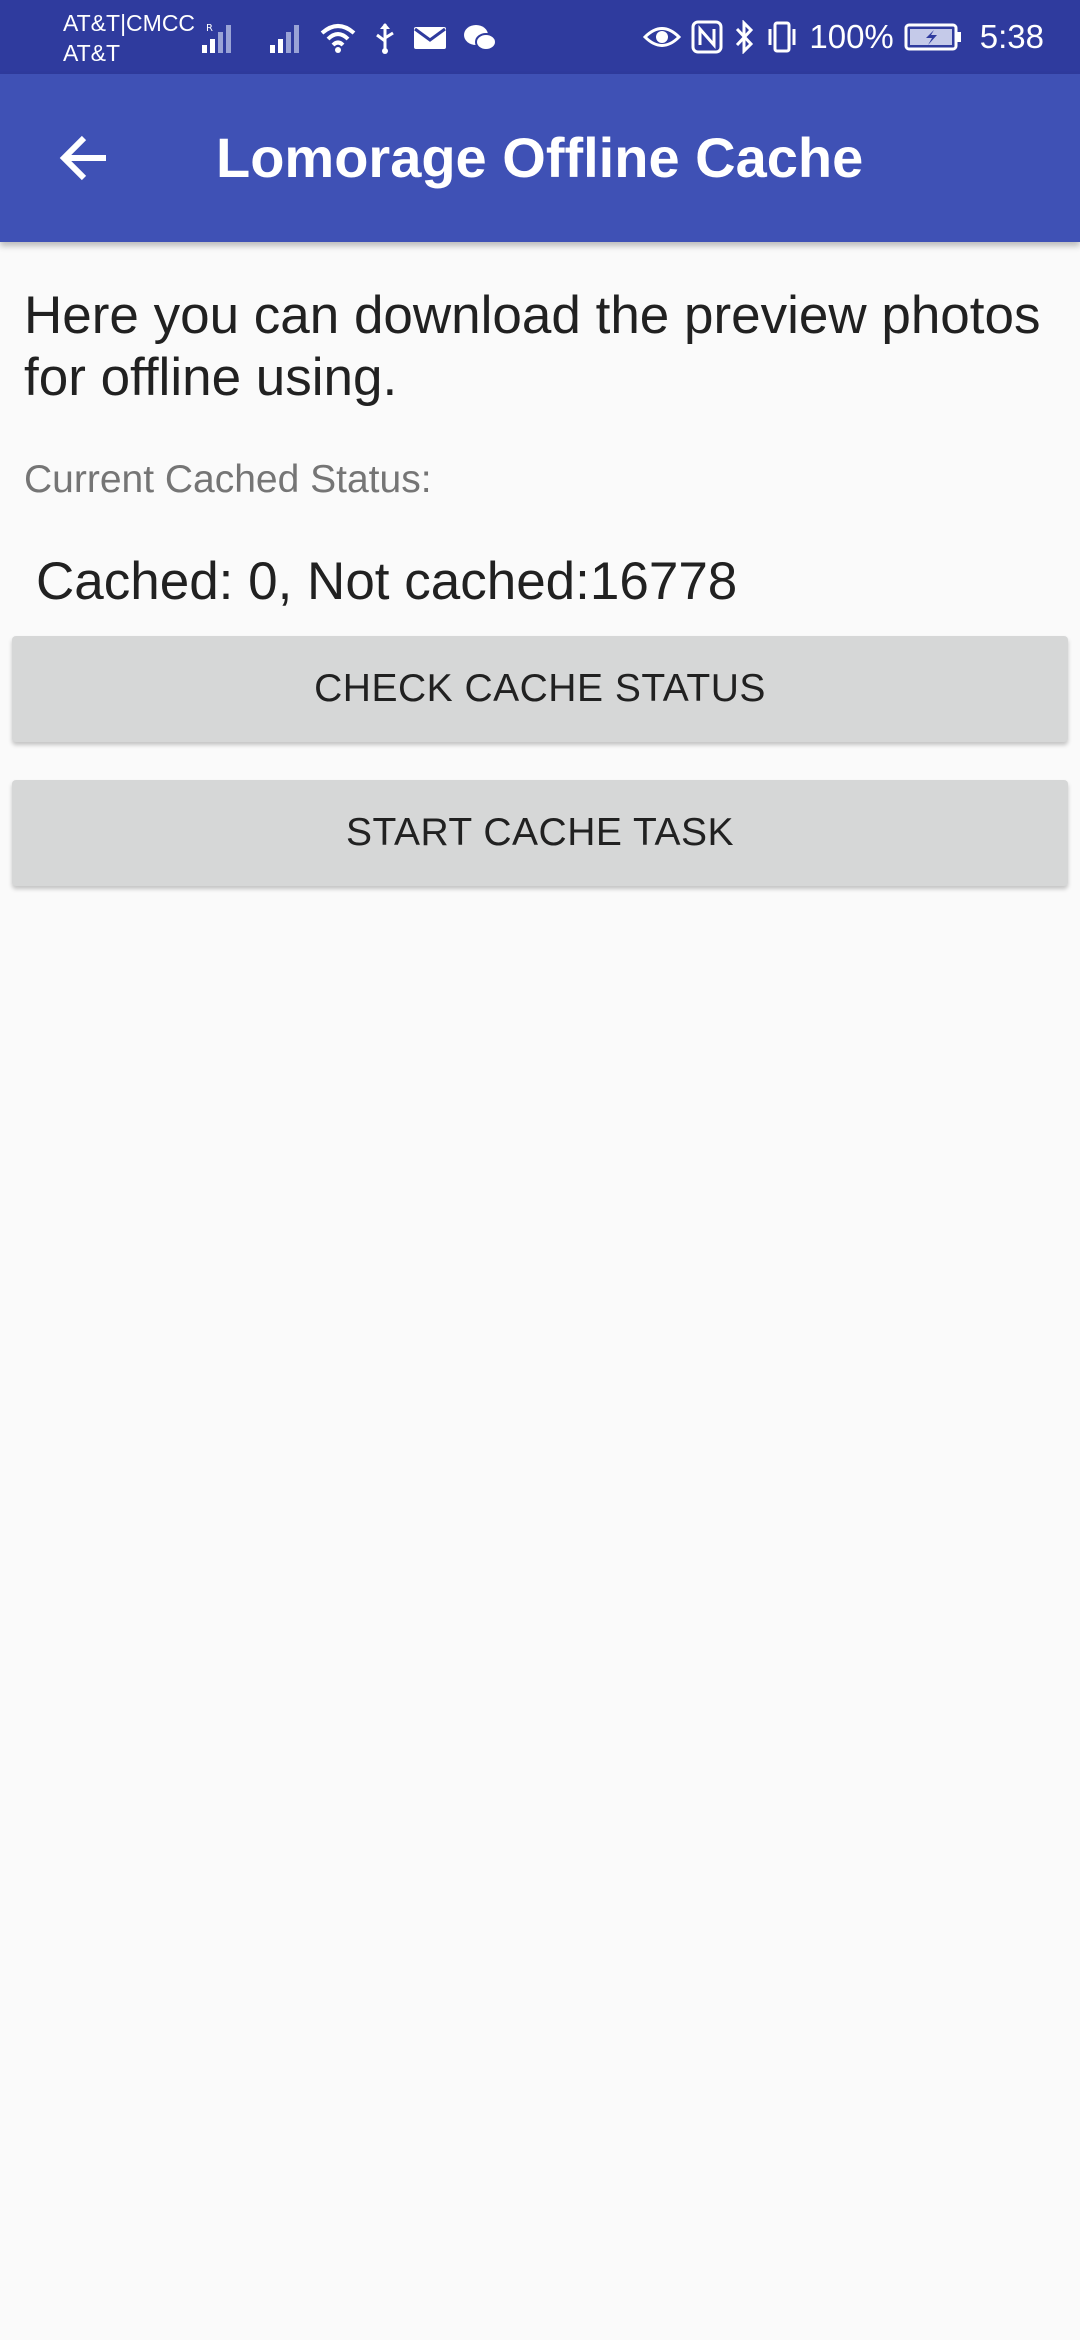 This screenshot has height=2340, width=1080. I want to click on status-icons-right: 100% 5:38, so click(843, 37).